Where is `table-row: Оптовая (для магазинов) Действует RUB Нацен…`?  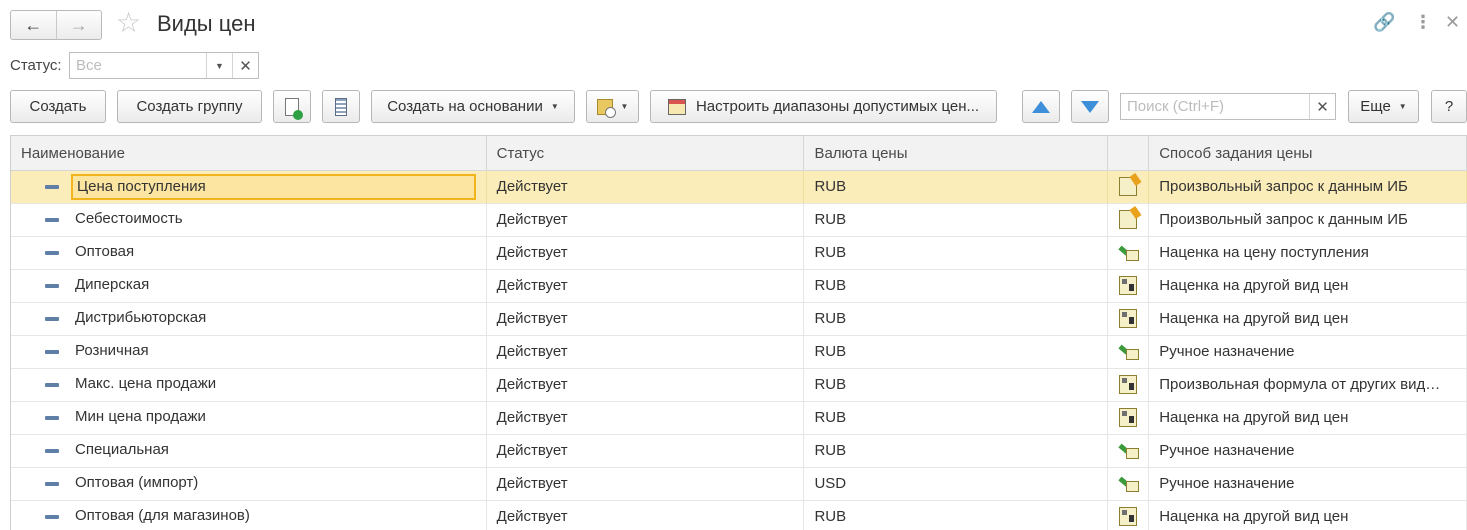
table-row: Оптовая (для магазинов) Действует RUB Нацен… is located at coordinates (739, 515).